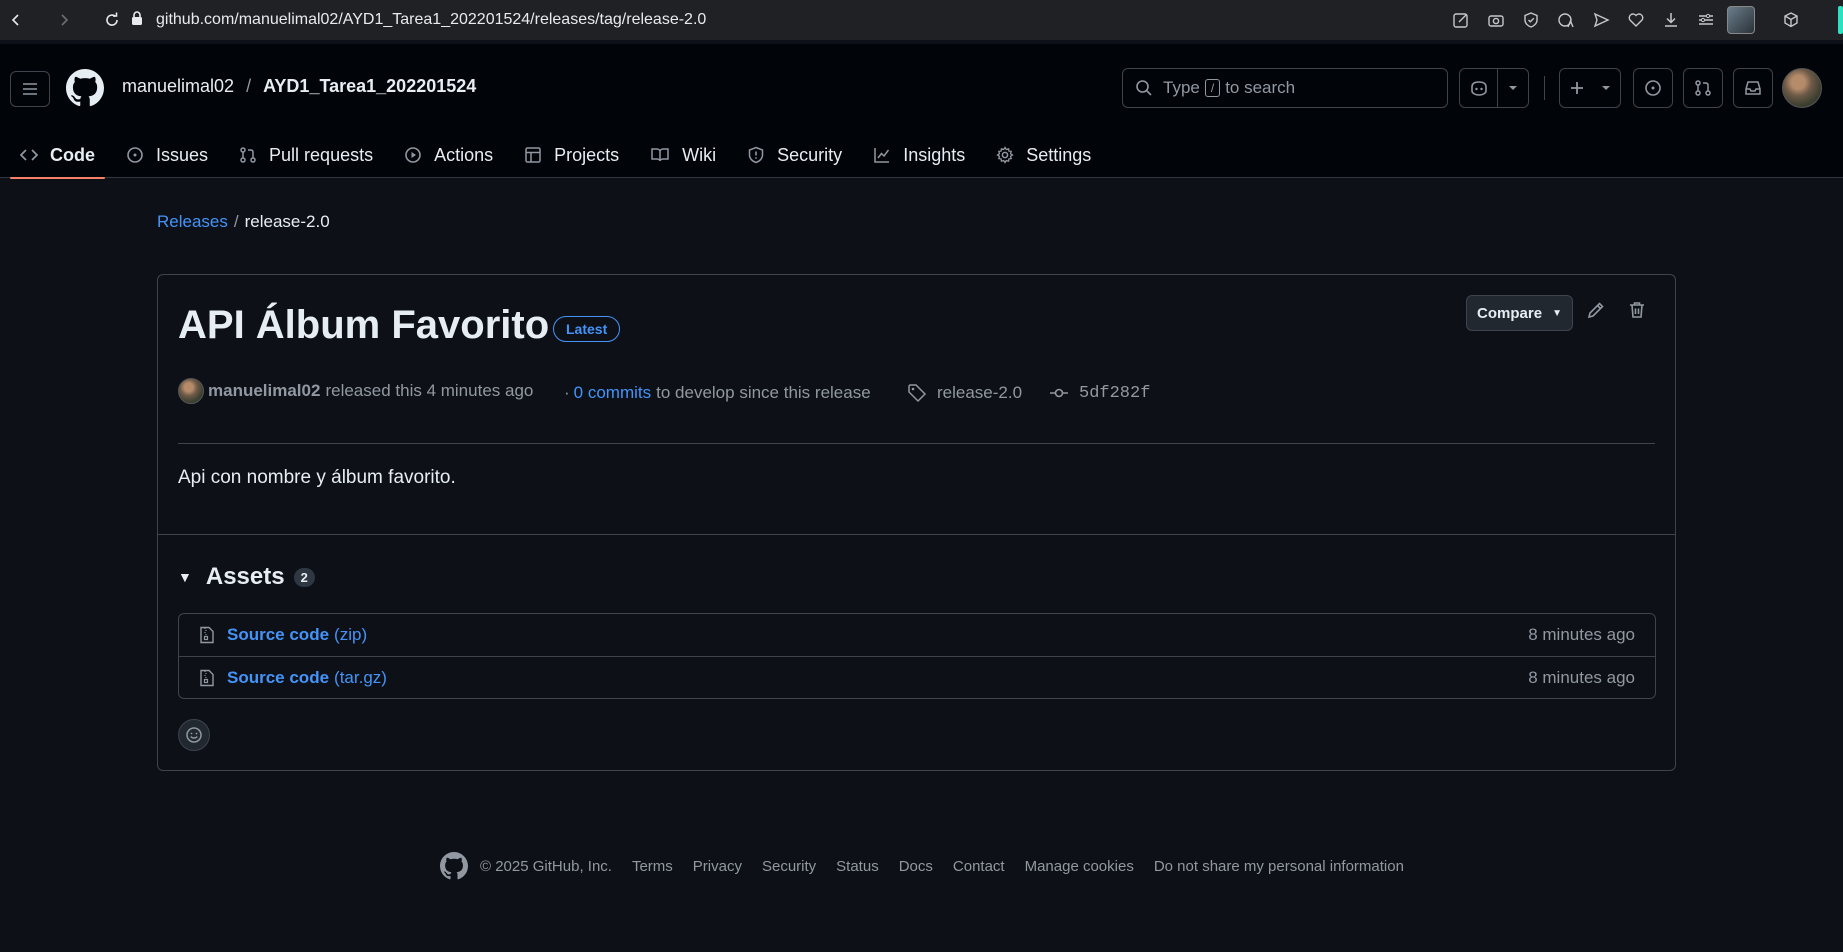 The image size is (1843, 952). What do you see at coordinates (533, 155) in the screenshot?
I see `table-icon` at bounding box center [533, 155].